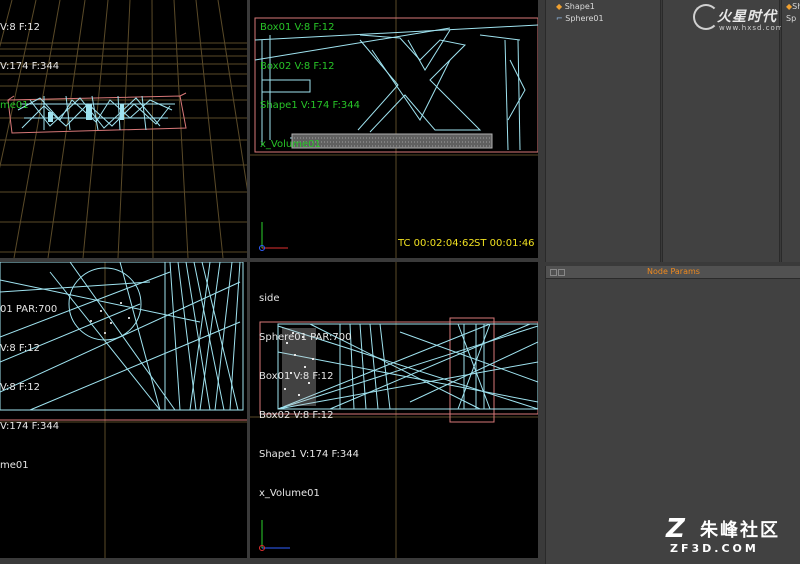  What do you see at coordinates (603, 131) in the screenshot?
I see `scene-tree-panel: ◆ Shape1 ⌐ Sphere01` at bounding box center [603, 131].